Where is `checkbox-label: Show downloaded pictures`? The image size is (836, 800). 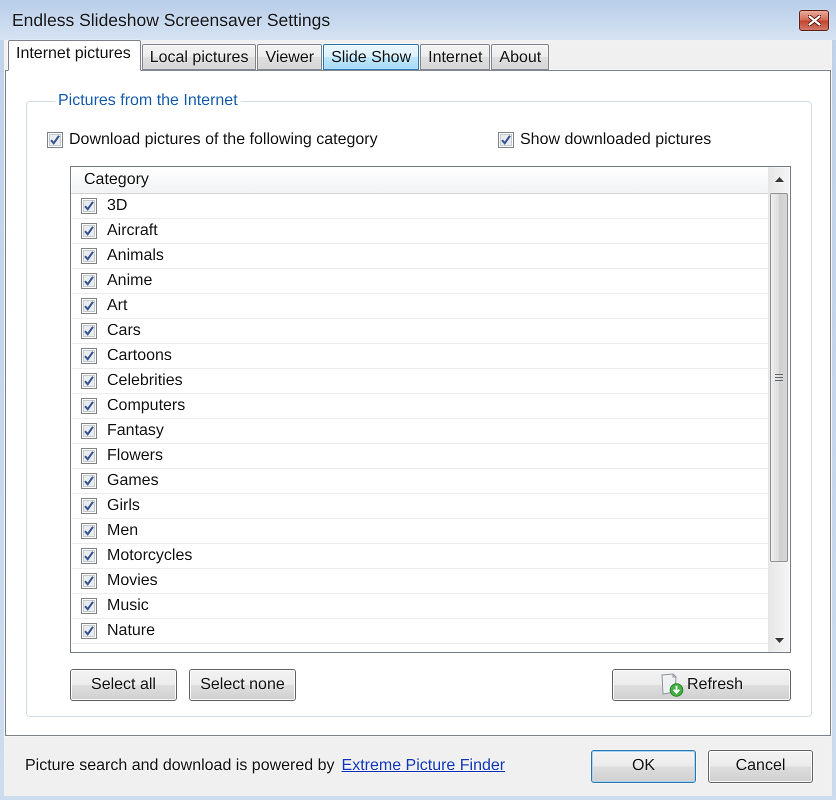
checkbox-label: Show downloaded pictures is located at coordinates (616, 140).